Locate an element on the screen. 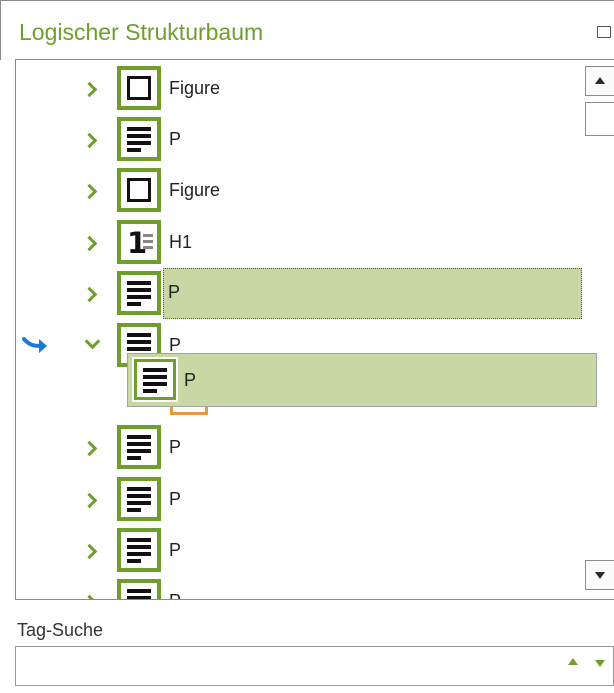 Image resolution: width=614 pixels, height=693 pixels. spin-down-icon is located at coordinates (600, 663).